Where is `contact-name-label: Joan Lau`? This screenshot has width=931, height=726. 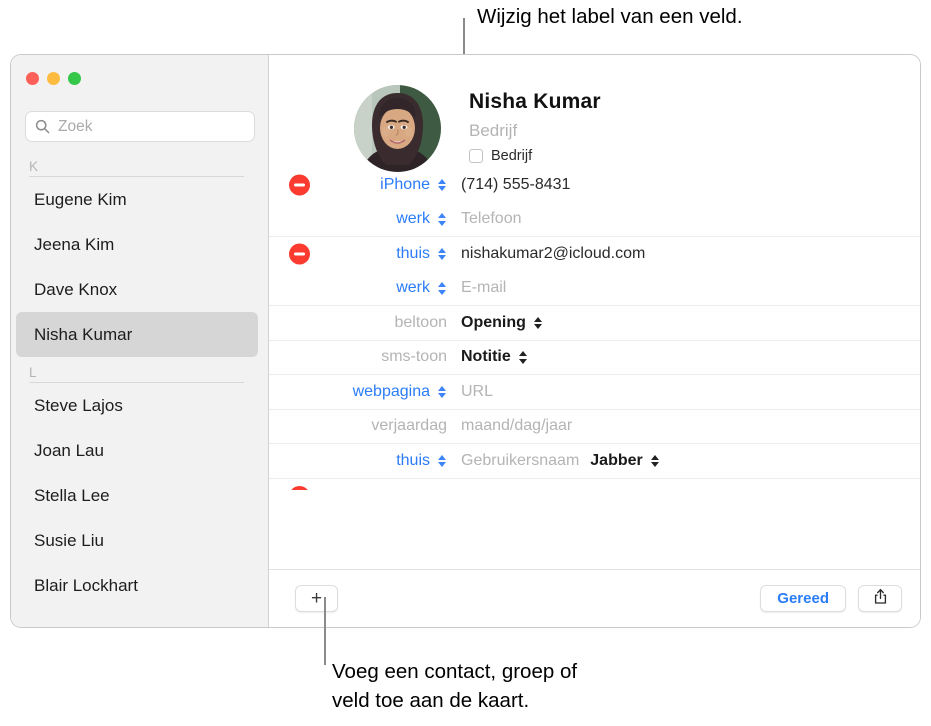
contact-name-label: Joan Lau is located at coordinates (69, 450).